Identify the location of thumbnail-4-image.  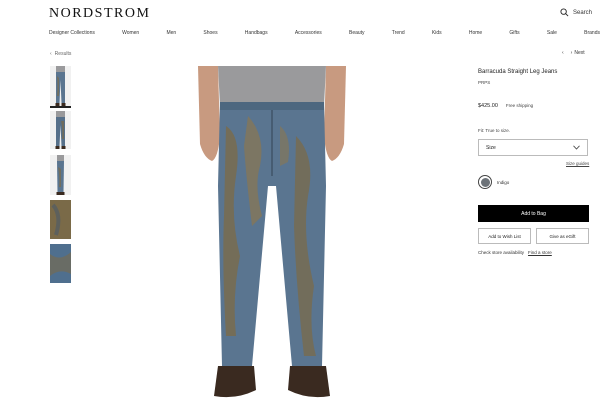
(60, 219).